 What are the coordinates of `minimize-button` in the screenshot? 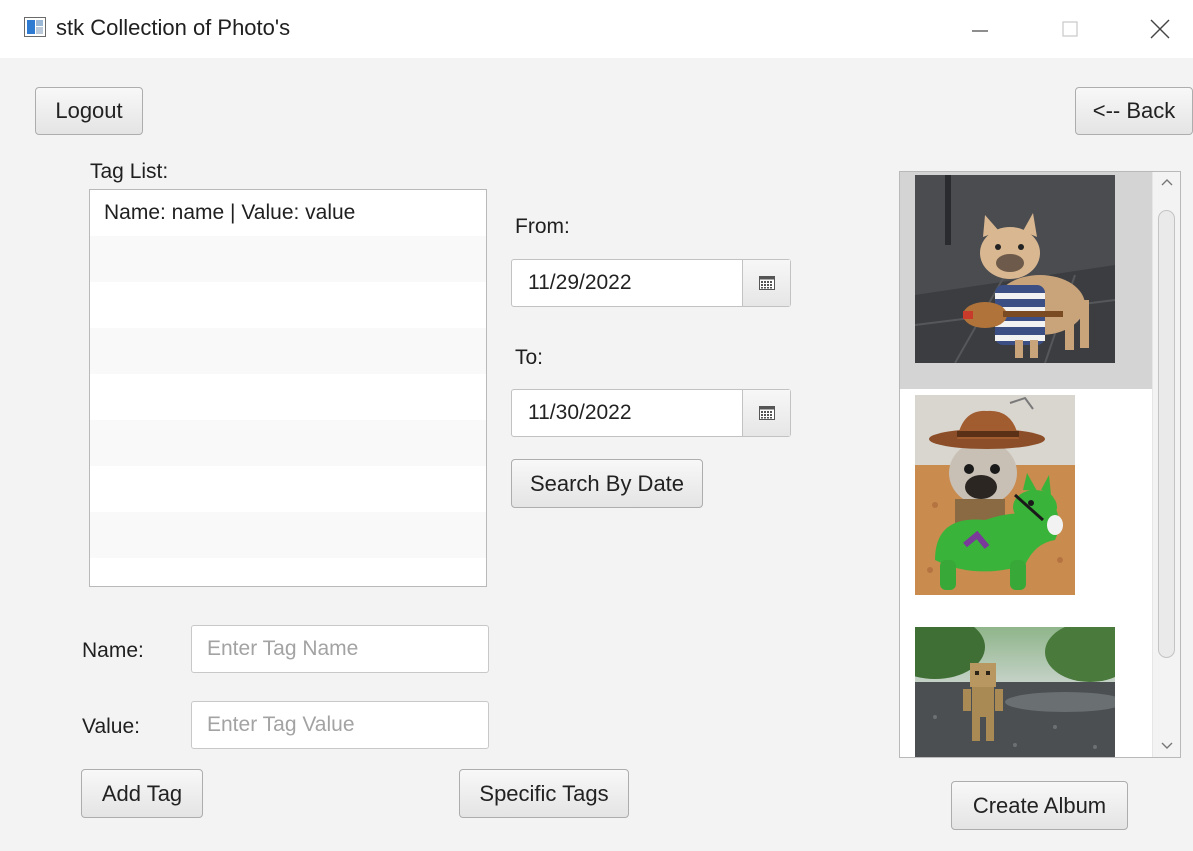 It's located at (980, 29).